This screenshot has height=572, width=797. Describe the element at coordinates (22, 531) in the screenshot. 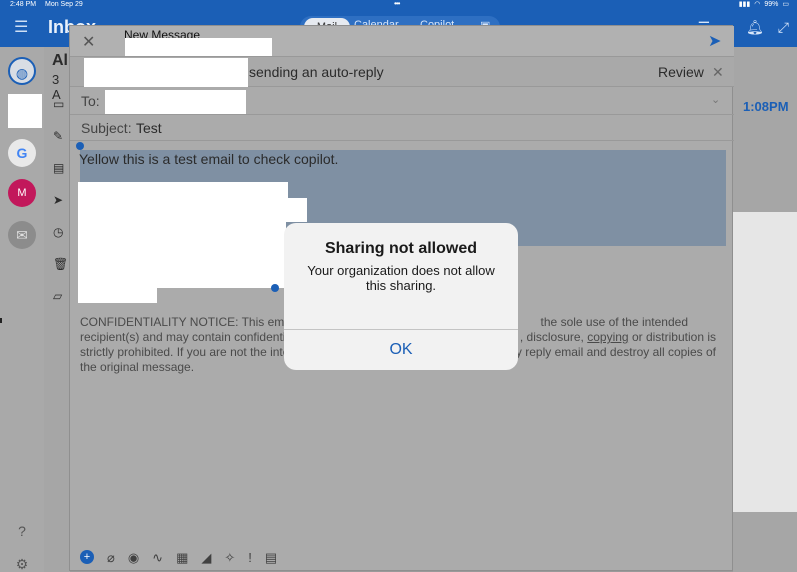

I see `help-icon: ?` at that location.